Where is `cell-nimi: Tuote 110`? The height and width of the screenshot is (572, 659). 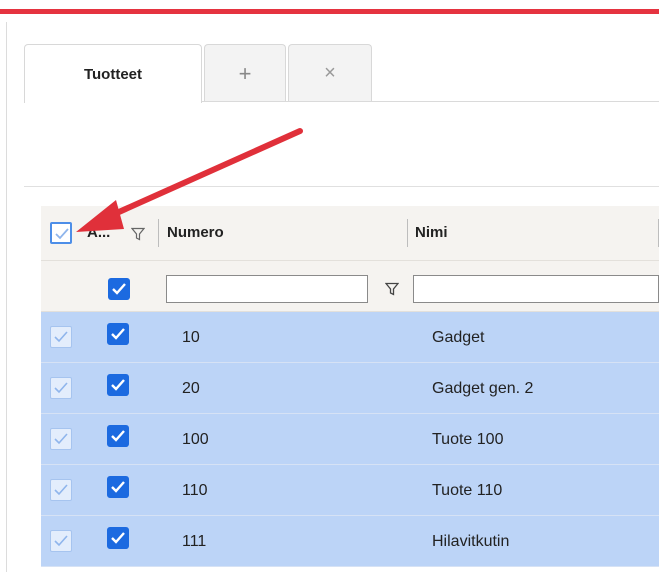 cell-nimi: Tuote 110 is located at coordinates (467, 490).